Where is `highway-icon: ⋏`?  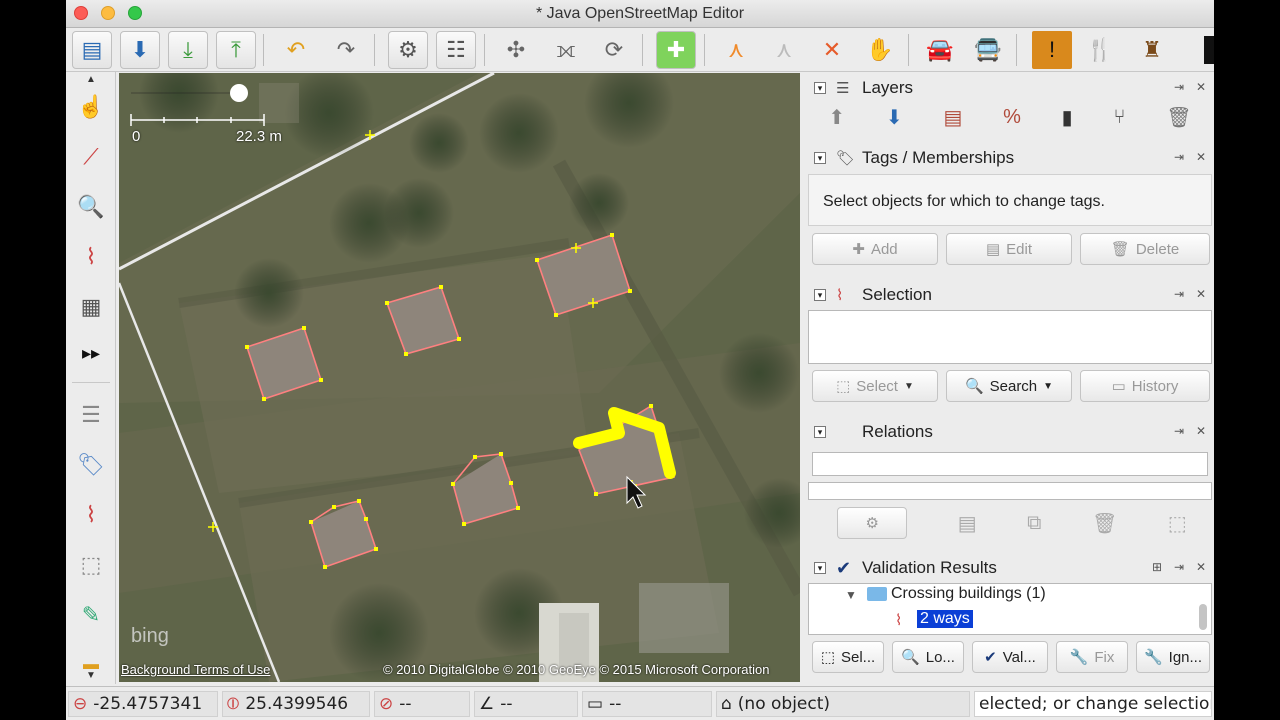 highway-icon: ⋏ is located at coordinates (736, 50).